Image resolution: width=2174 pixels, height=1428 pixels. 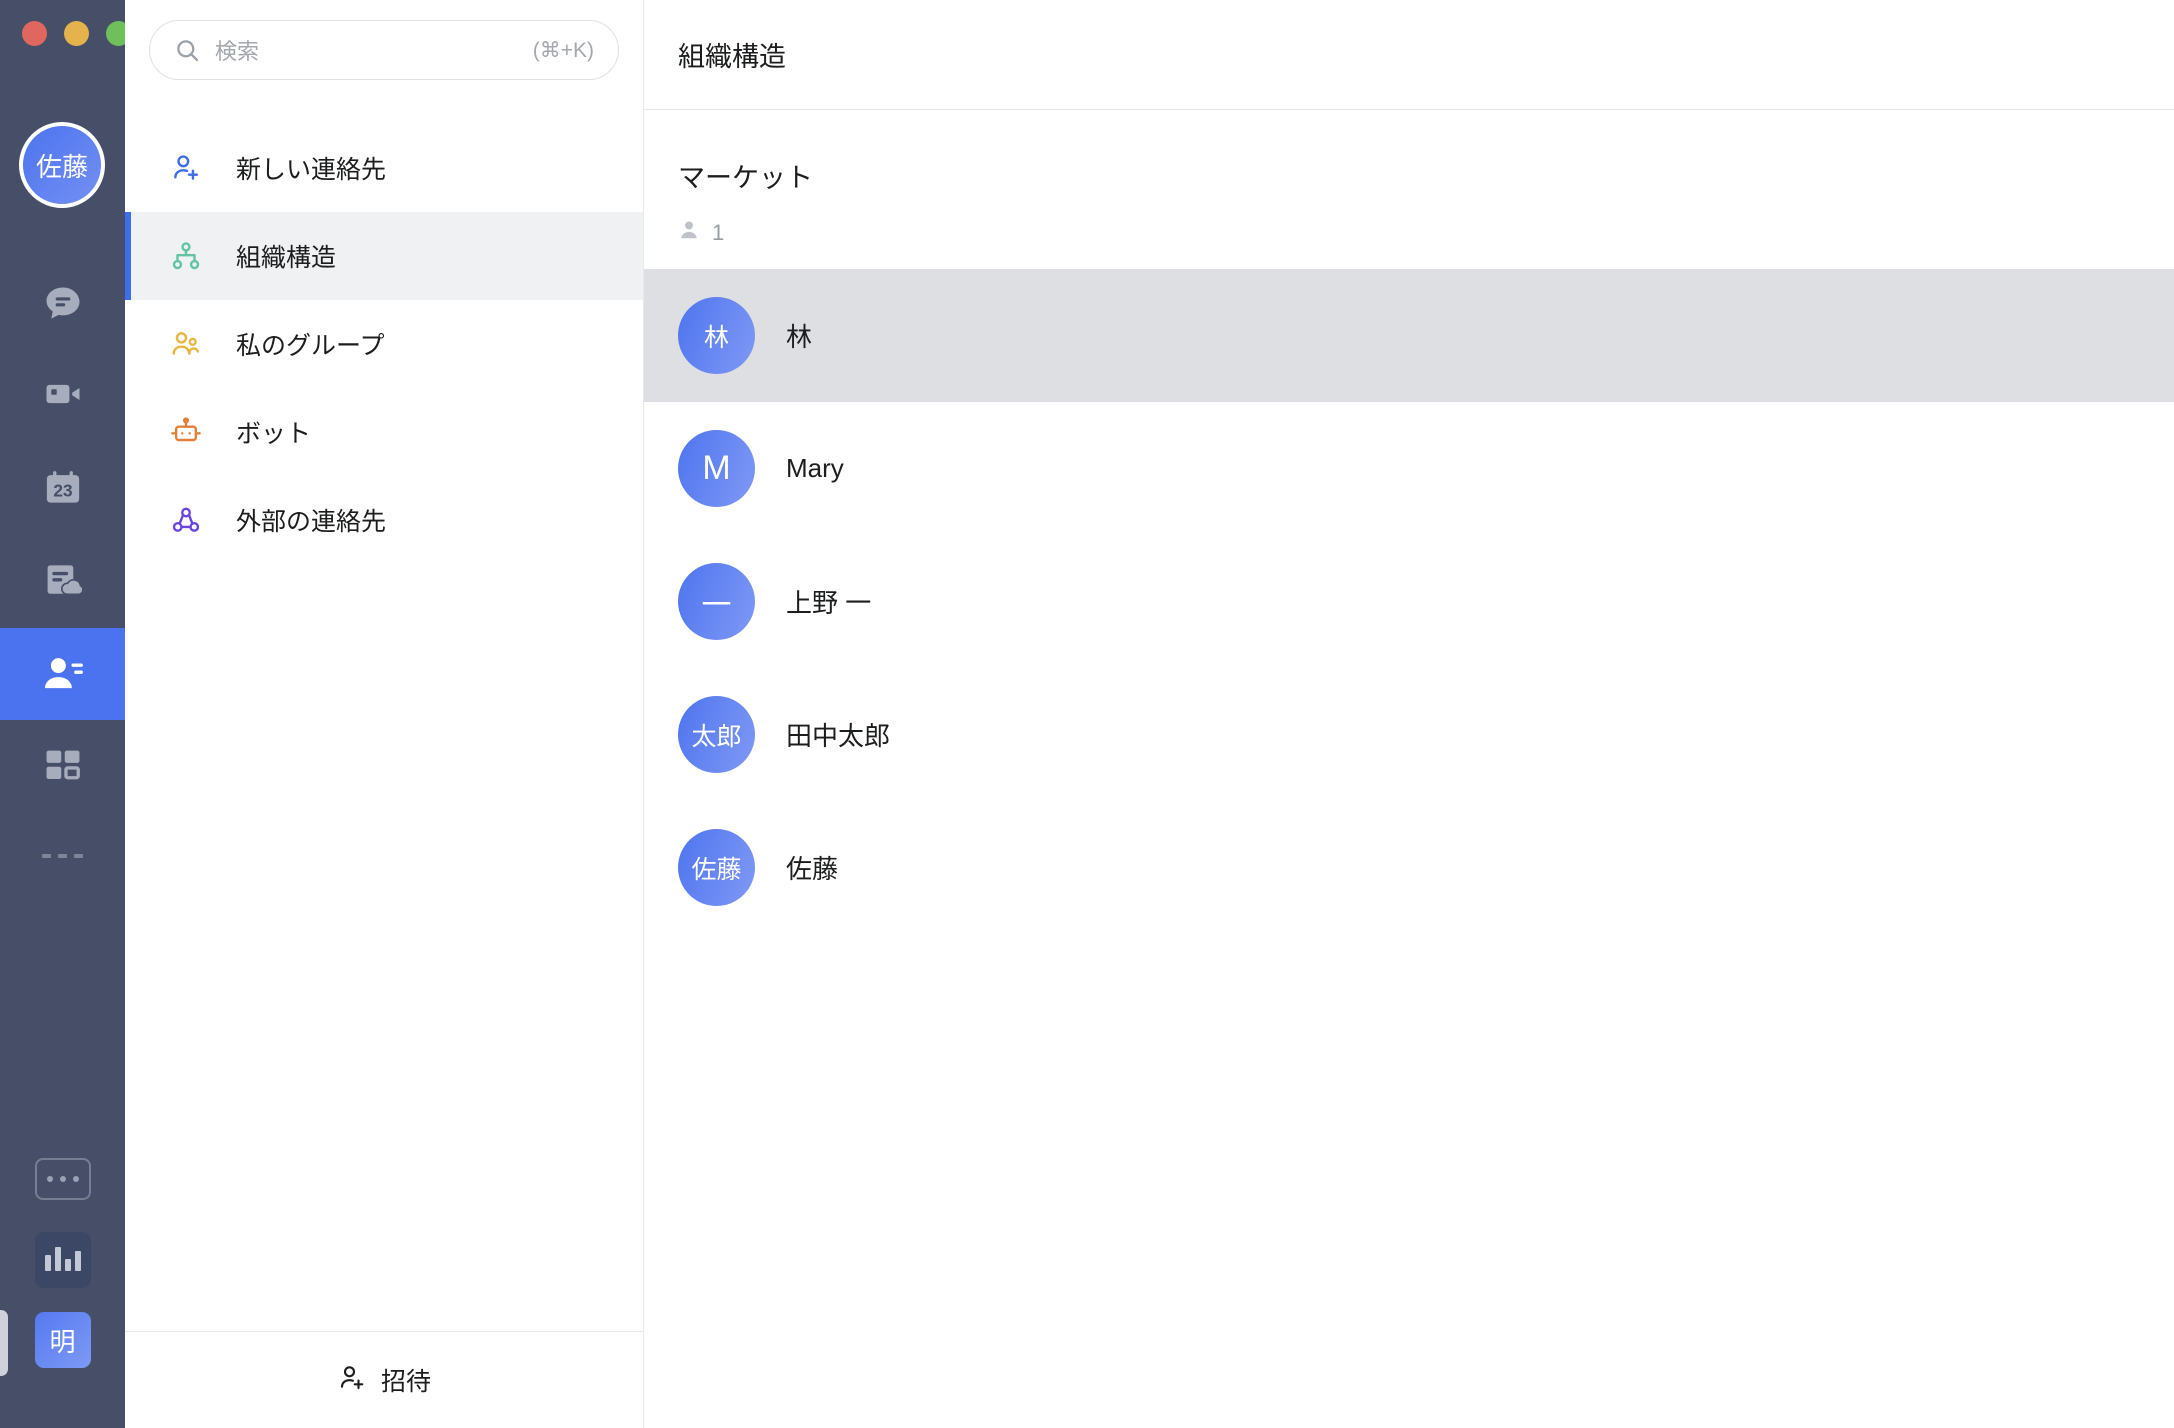 I want to click on svg-text: 23, so click(x=62, y=490).